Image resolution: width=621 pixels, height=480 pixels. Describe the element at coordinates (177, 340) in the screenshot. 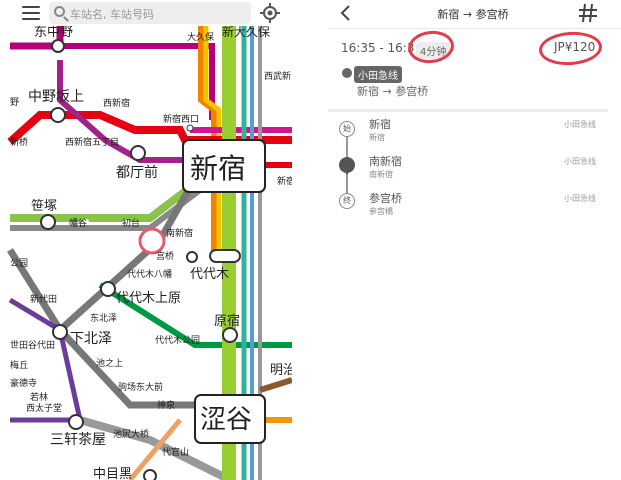

I see `station-label: 代代木公园` at that location.